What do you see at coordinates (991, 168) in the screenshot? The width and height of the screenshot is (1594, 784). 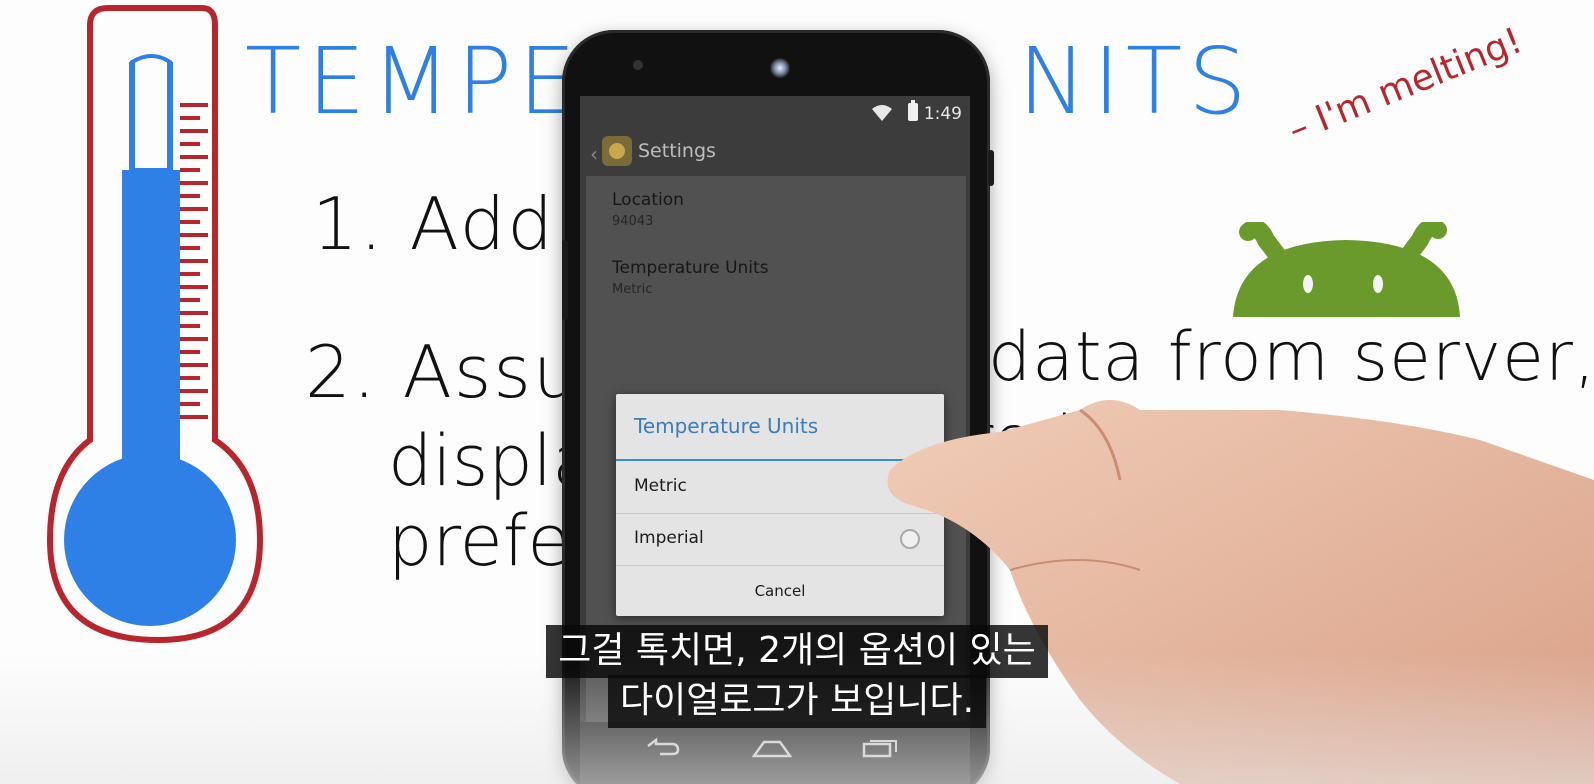 I see `phone-side-button` at bounding box center [991, 168].